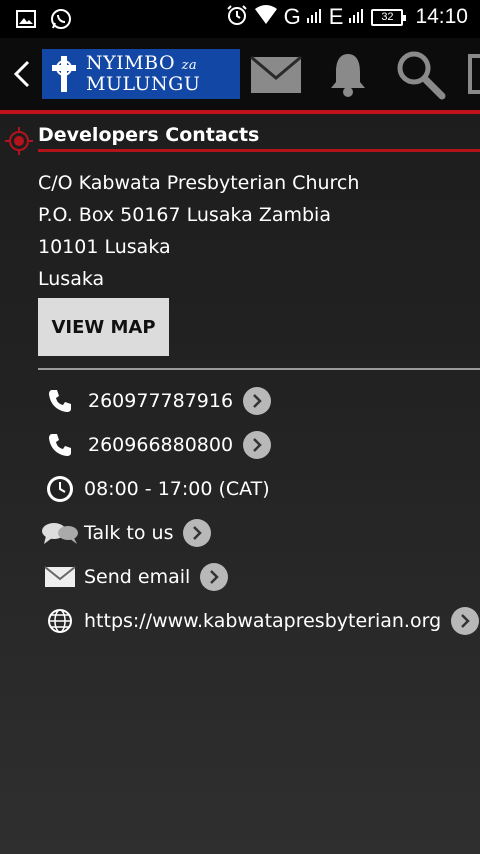 Image resolution: width=480 pixels, height=854 pixels. Describe the element at coordinates (143, 84) in the screenshot. I see `logo-line2: Mulungu` at that location.